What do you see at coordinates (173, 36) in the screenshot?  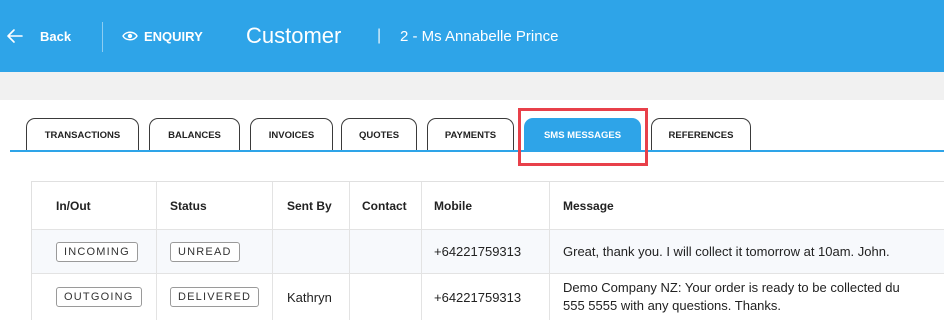 I see `mode-label: ENQUIRY` at bounding box center [173, 36].